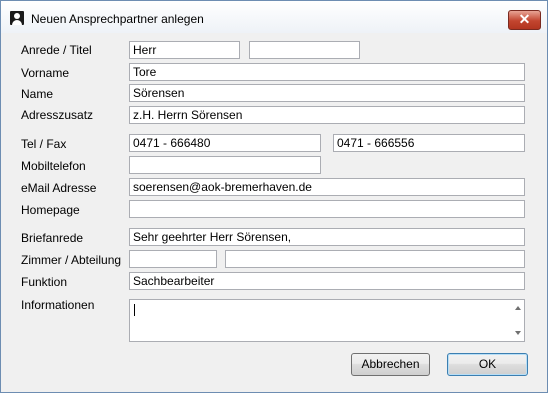 This screenshot has width=548, height=393. I want to click on title-bar: Neuen Ansprechpartner anlegen ✕, so click(274, 17).